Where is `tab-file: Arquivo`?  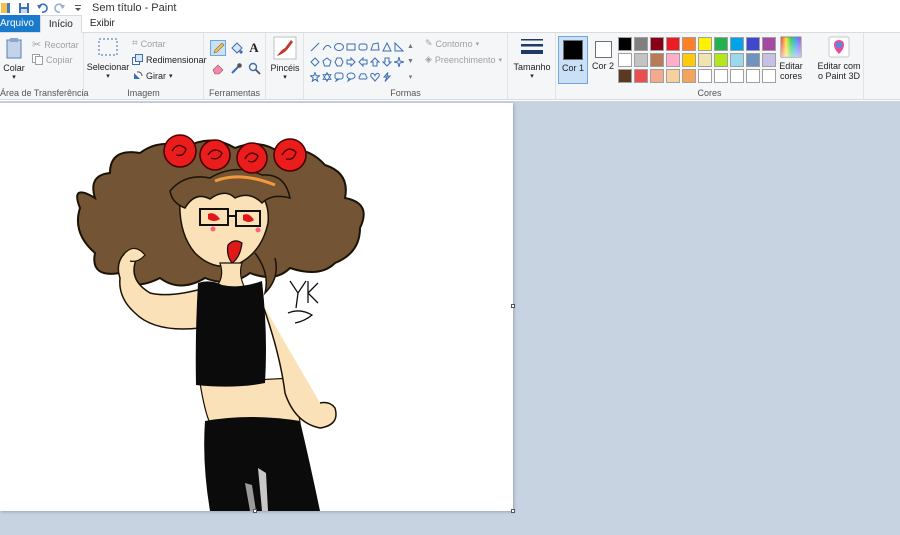 tab-file: Arquivo is located at coordinates (20, 23).